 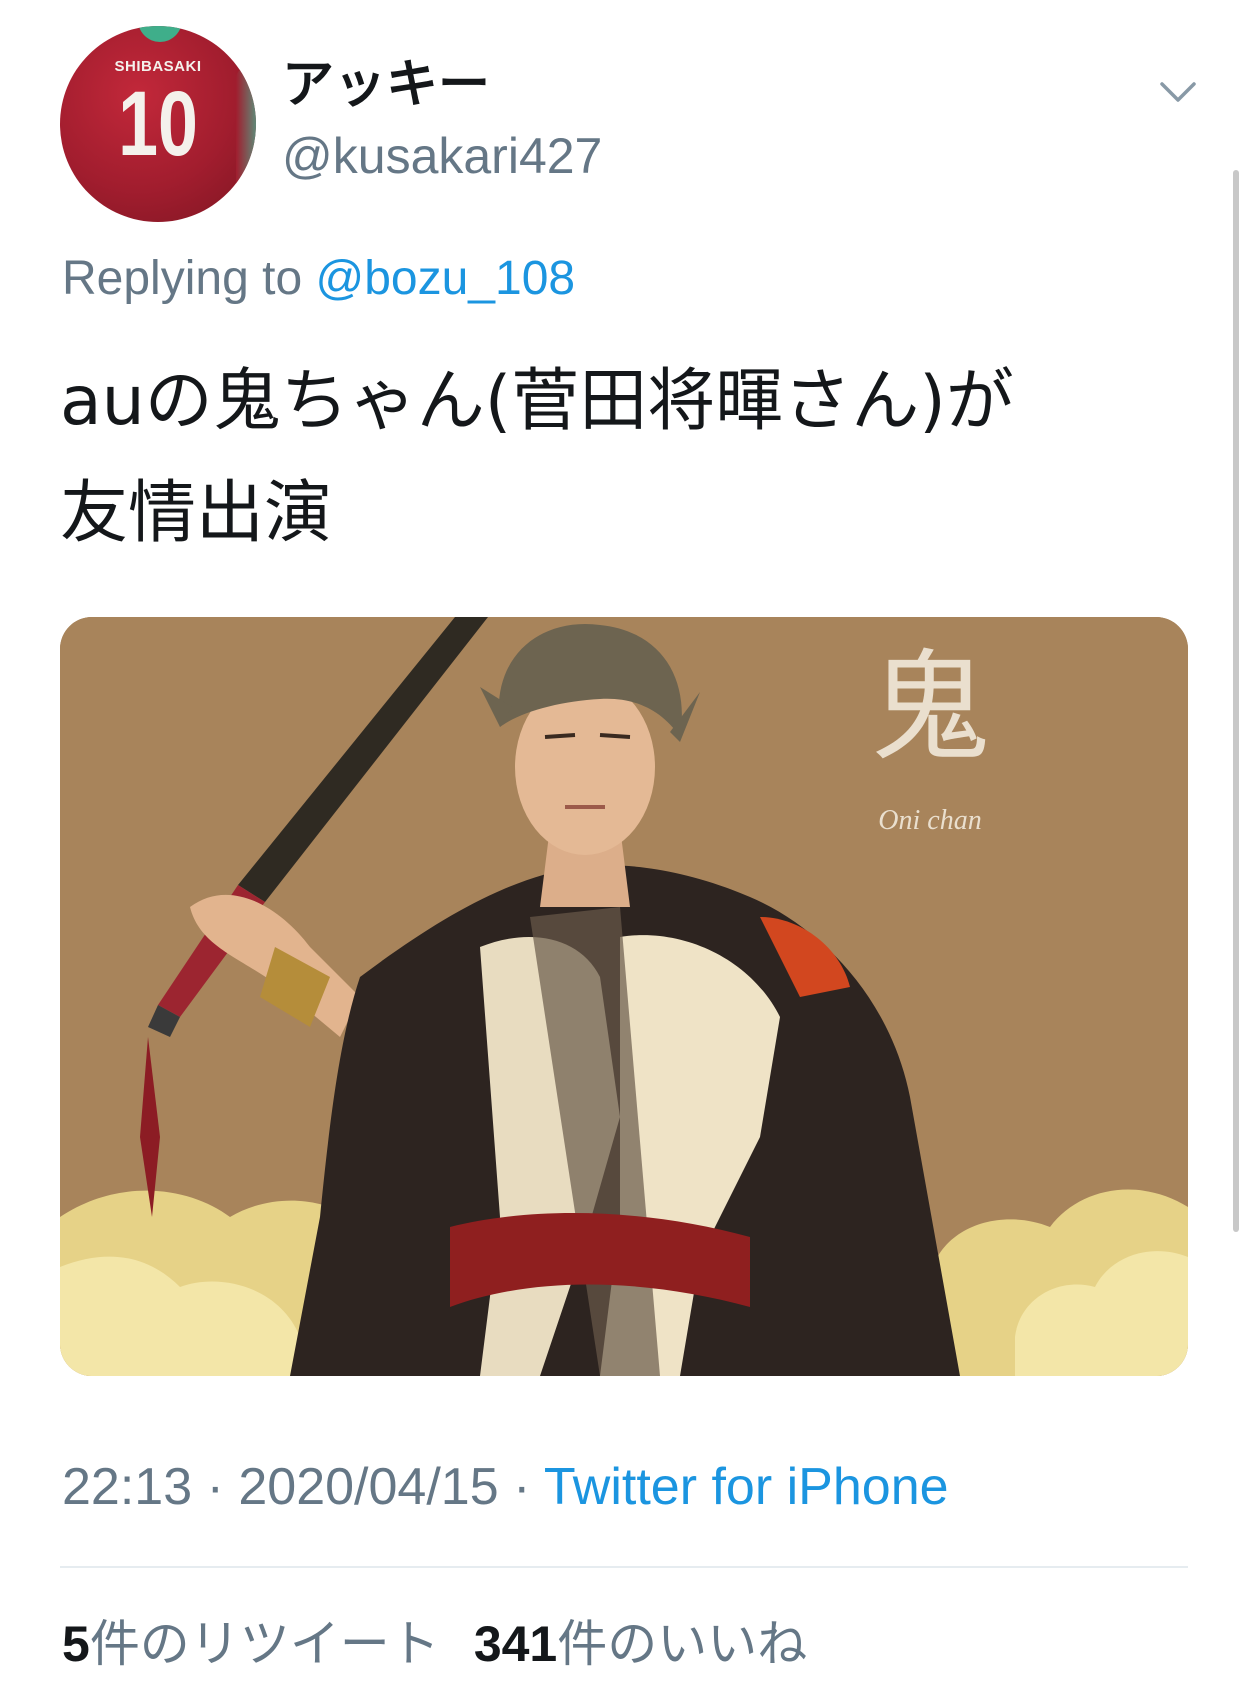 I want to click on avatar: SHIBASAKI 10, so click(x=158, y=124).